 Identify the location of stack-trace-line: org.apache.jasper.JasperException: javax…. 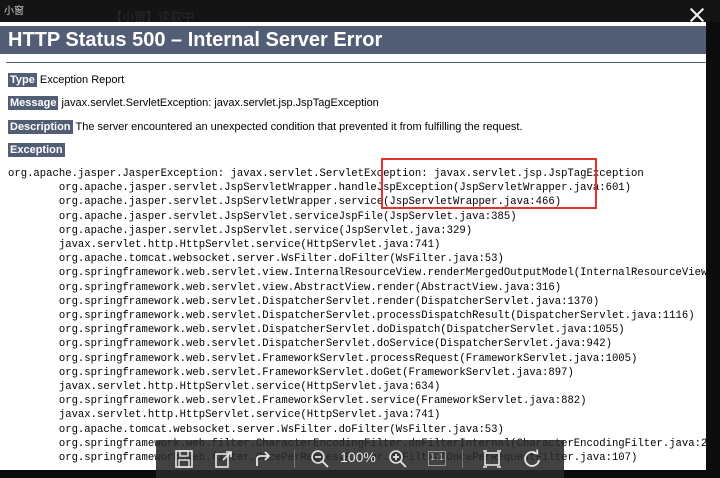
(326, 174).